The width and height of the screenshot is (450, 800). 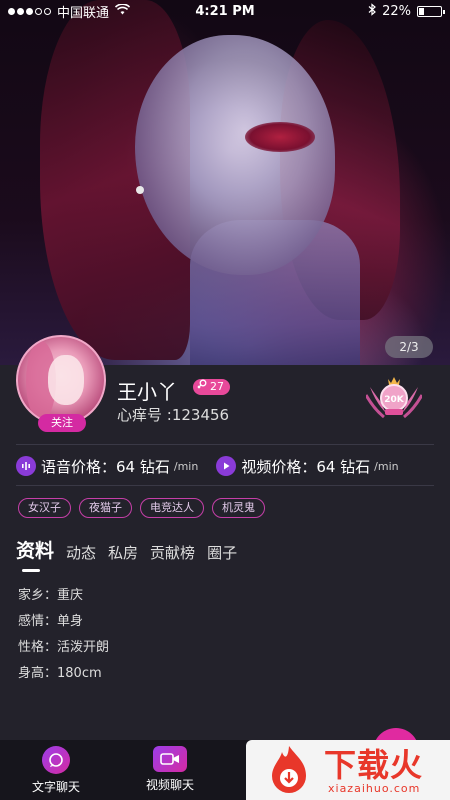 I want to click on voice-icon, so click(x=26, y=466).